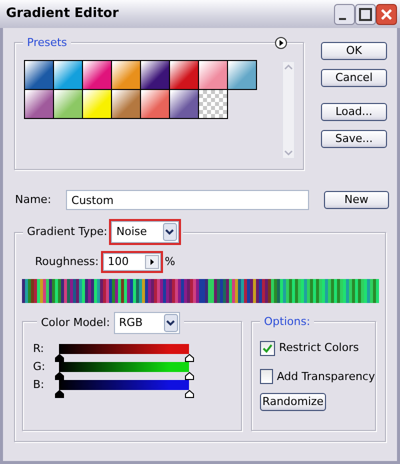 This screenshot has width=400, height=464. Describe the element at coordinates (187, 200) in the screenshot. I see `name-field: Custom` at that location.